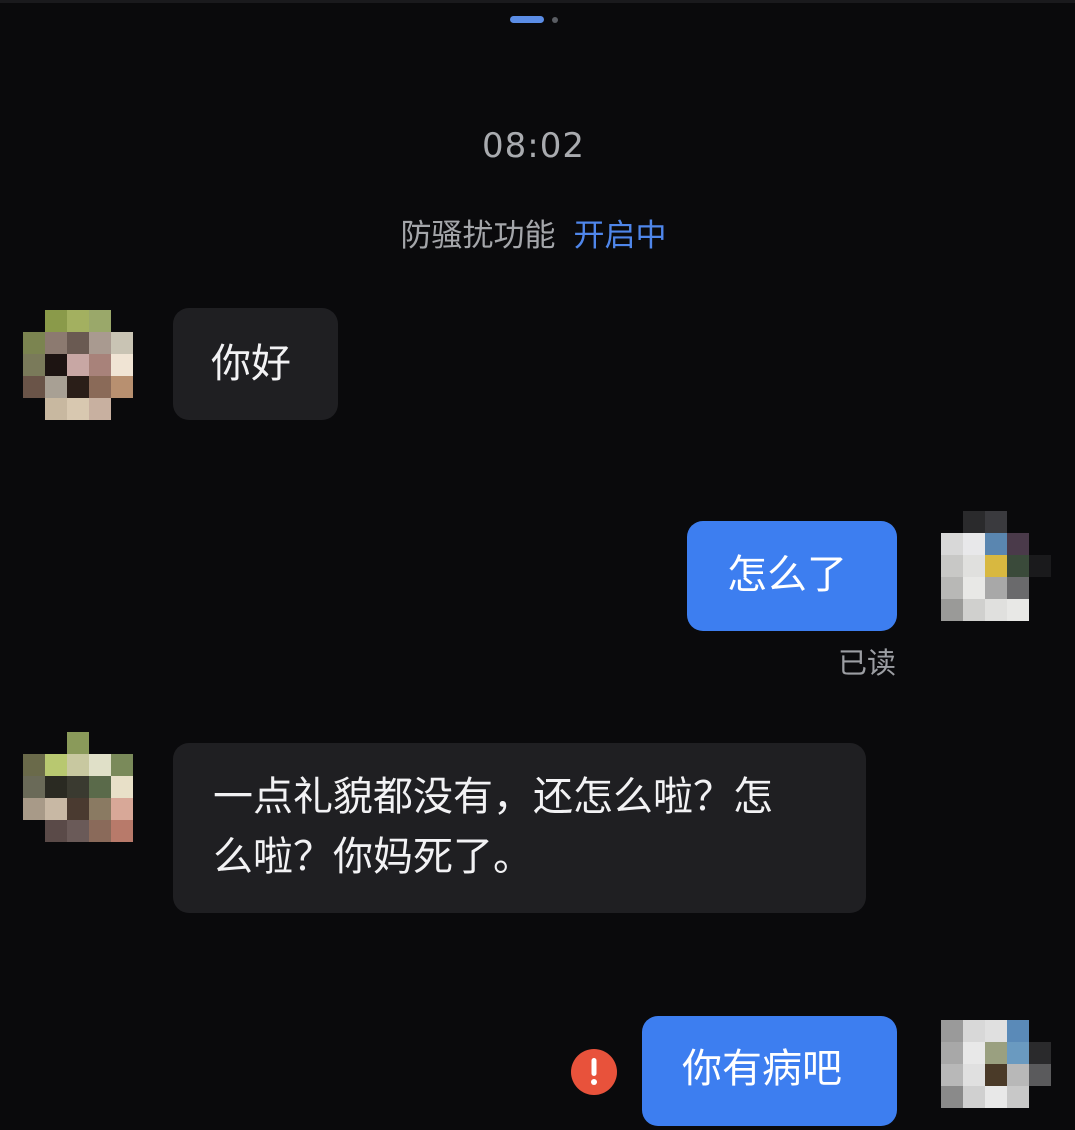 The image size is (1075, 1130). I want to click on page-indicator, so click(537, 21).